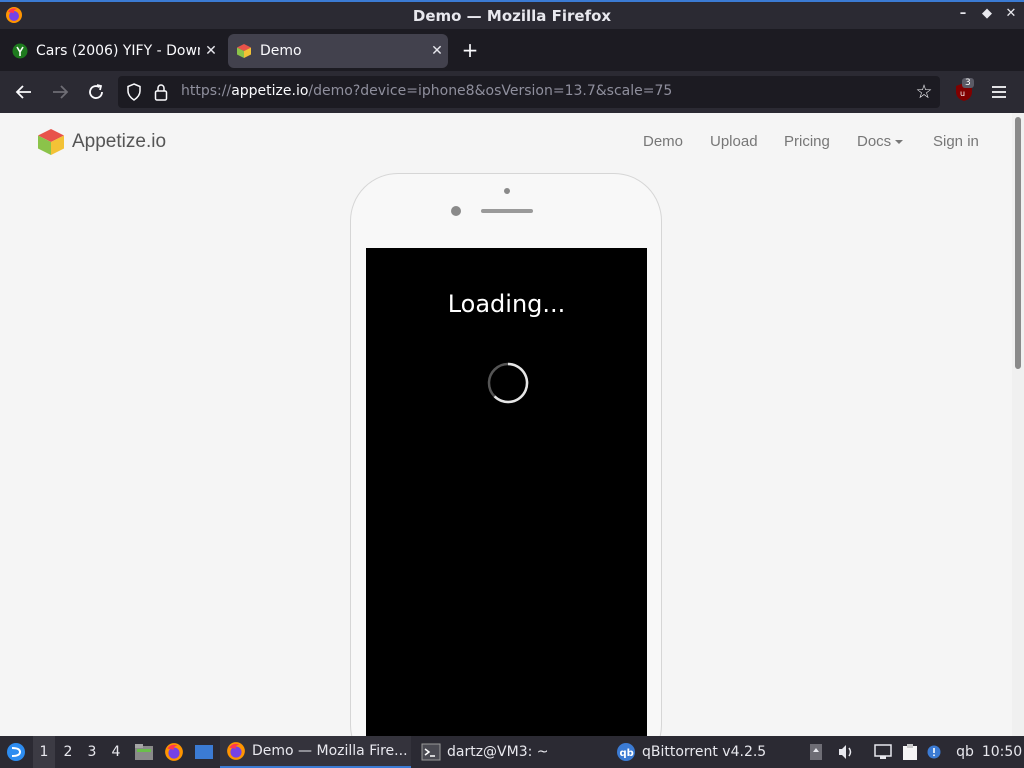 The height and width of the screenshot is (768, 1024). What do you see at coordinates (962, 93) in the screenshot?
I see `svg-text: u` at bounding box center [962, 93].